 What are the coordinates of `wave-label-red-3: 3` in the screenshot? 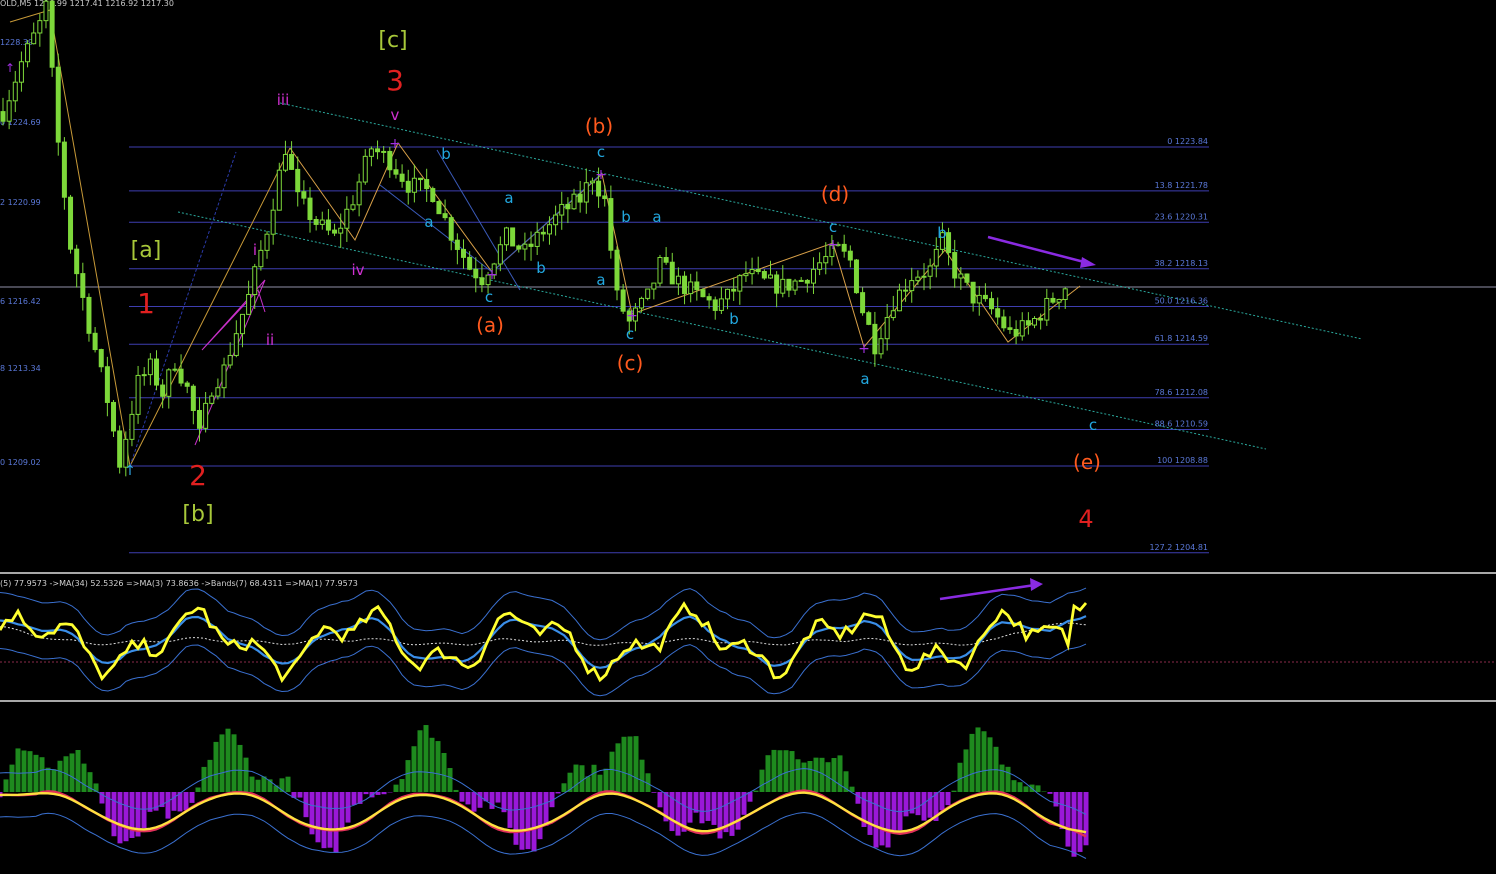 It's located at (395, 80).